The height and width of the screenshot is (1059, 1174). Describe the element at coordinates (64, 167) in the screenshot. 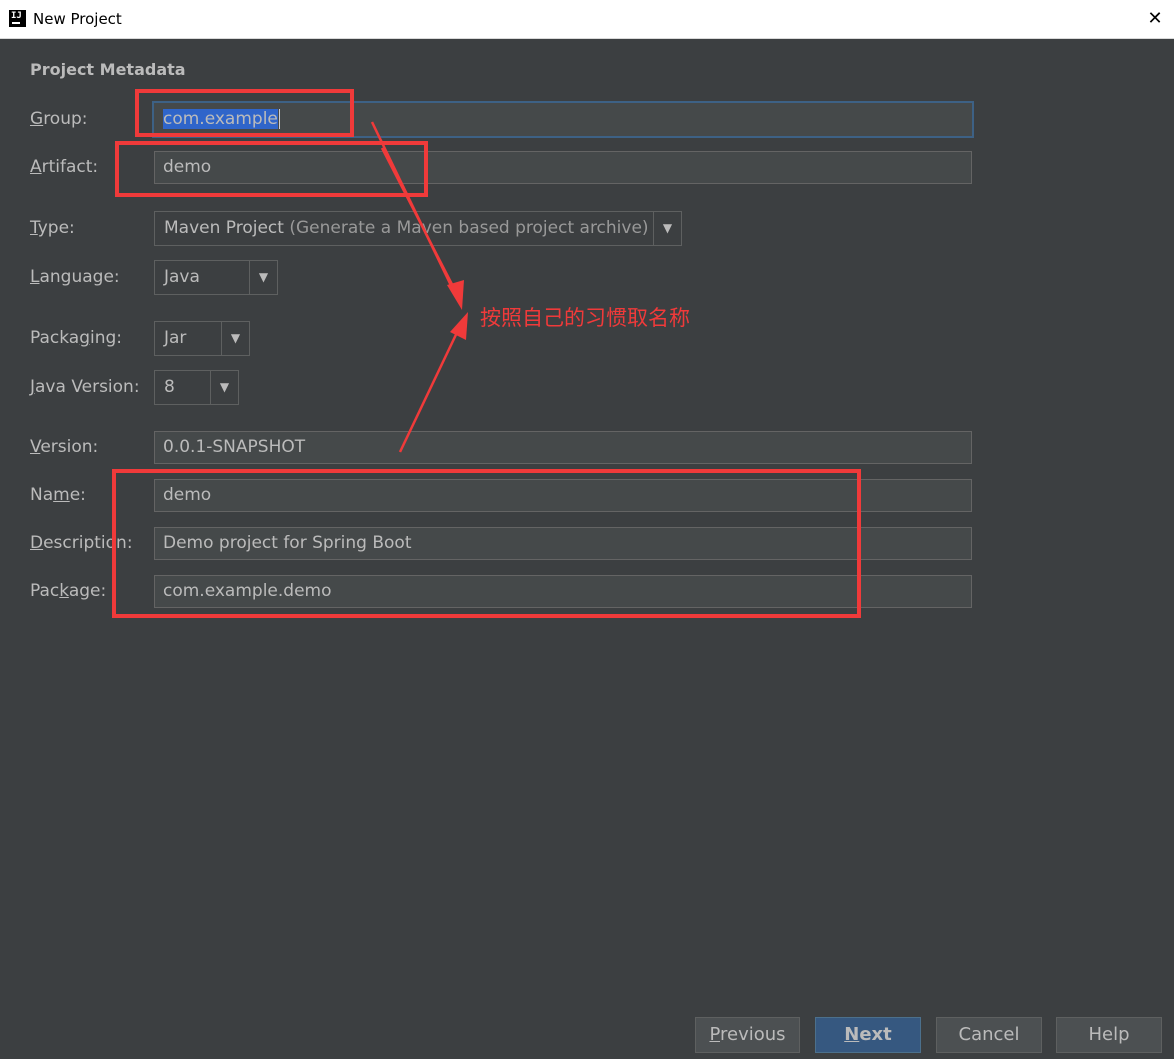

I see `artifact-label: Artifact:` at that location.